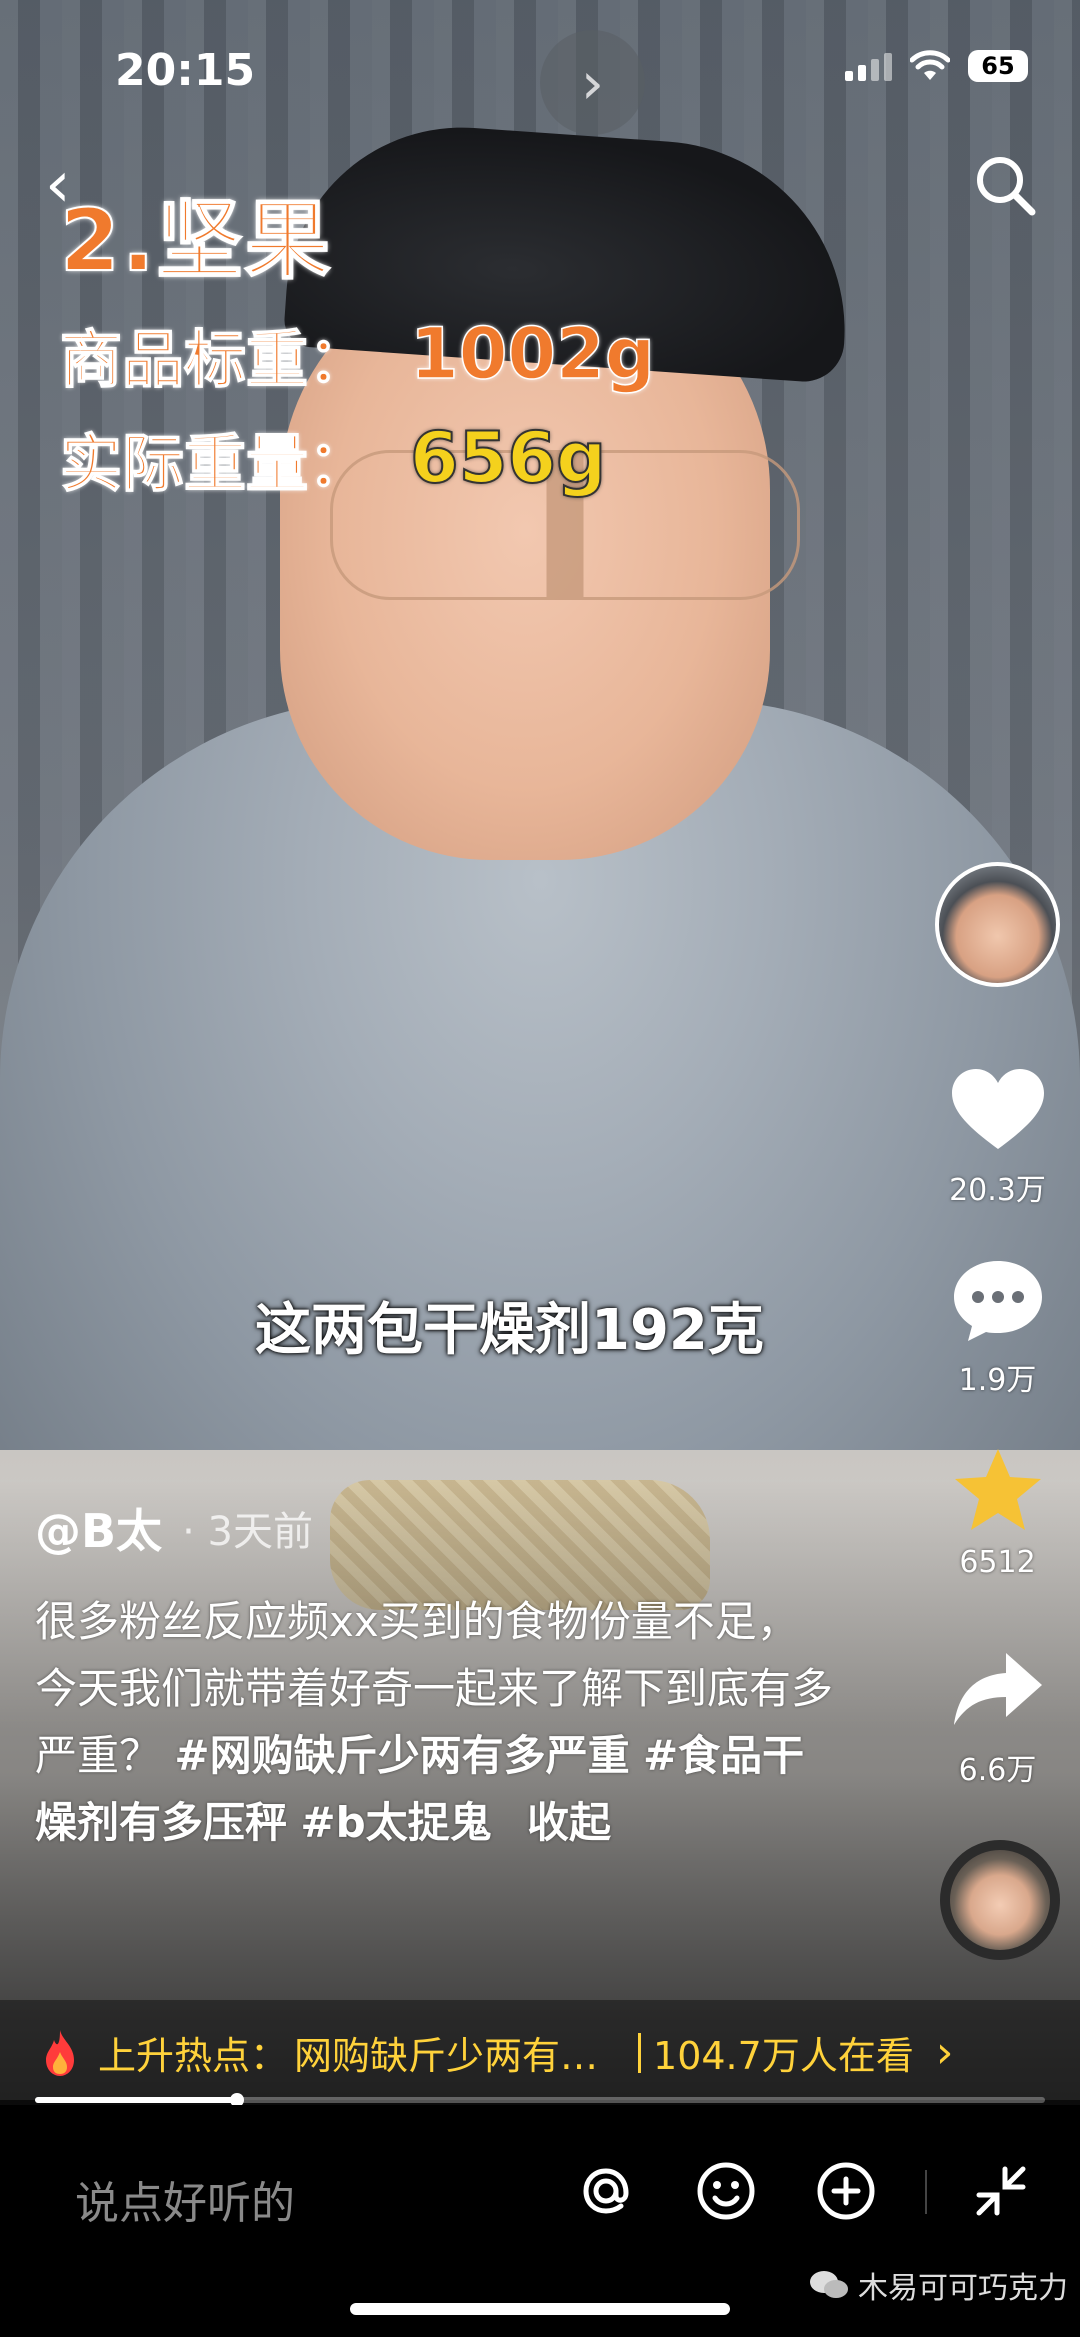 The image size is (1080, 2337). Describe the element at coordinates (592, 82) in the screenshot. I see `next-icon: ›` at that location.